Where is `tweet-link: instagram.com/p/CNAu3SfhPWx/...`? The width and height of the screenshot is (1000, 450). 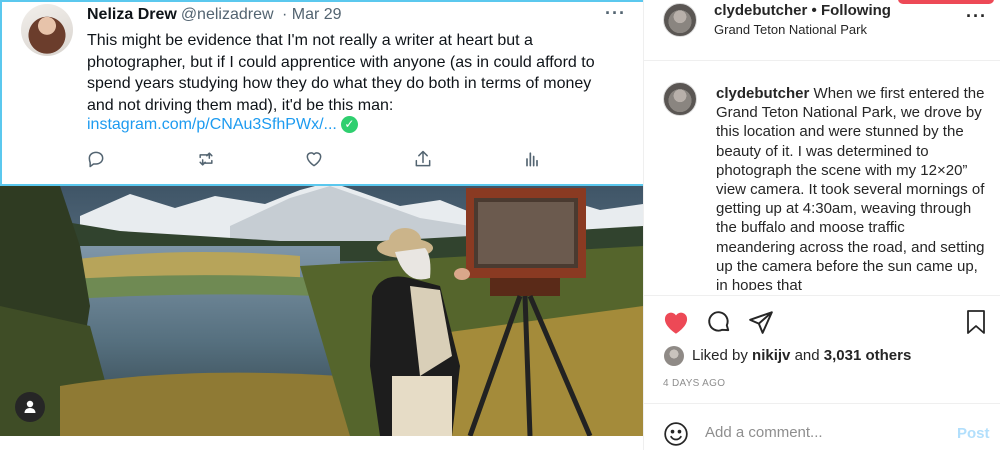
tweet-link: instagram.com/p/CNAu3SfhPWx/... is located at coordinates (212, 124).